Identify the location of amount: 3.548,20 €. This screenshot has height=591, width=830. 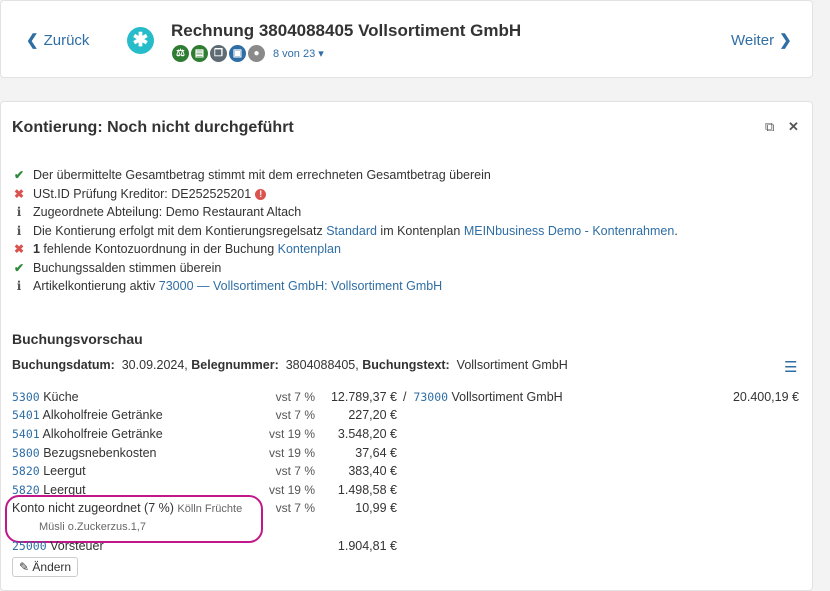
(367, 434).